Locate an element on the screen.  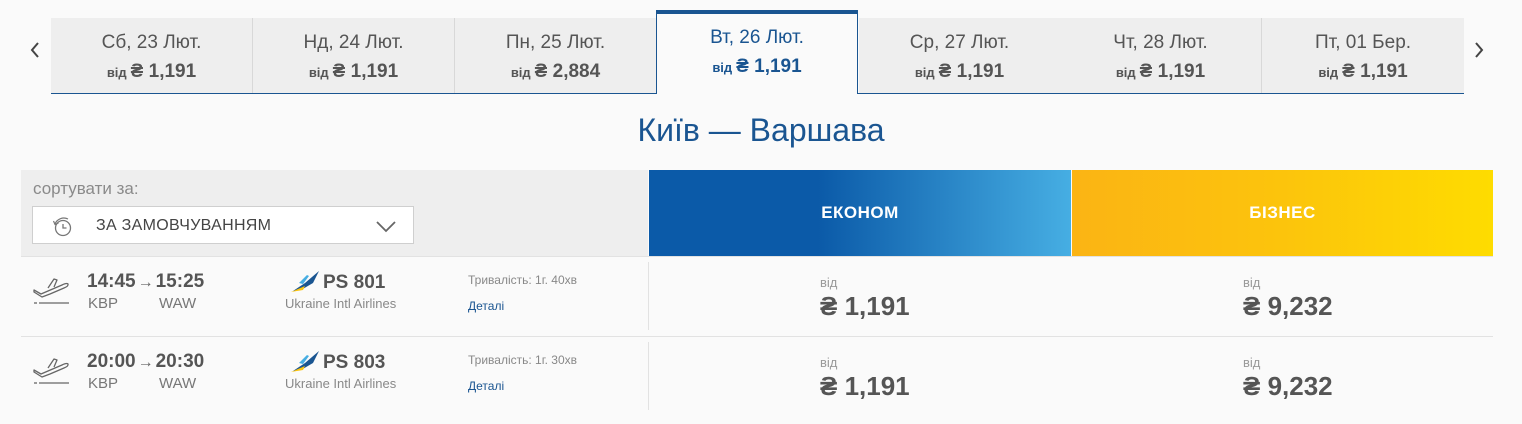
economy-label: ЕКОНОМ is located at coordinates (860, 212).